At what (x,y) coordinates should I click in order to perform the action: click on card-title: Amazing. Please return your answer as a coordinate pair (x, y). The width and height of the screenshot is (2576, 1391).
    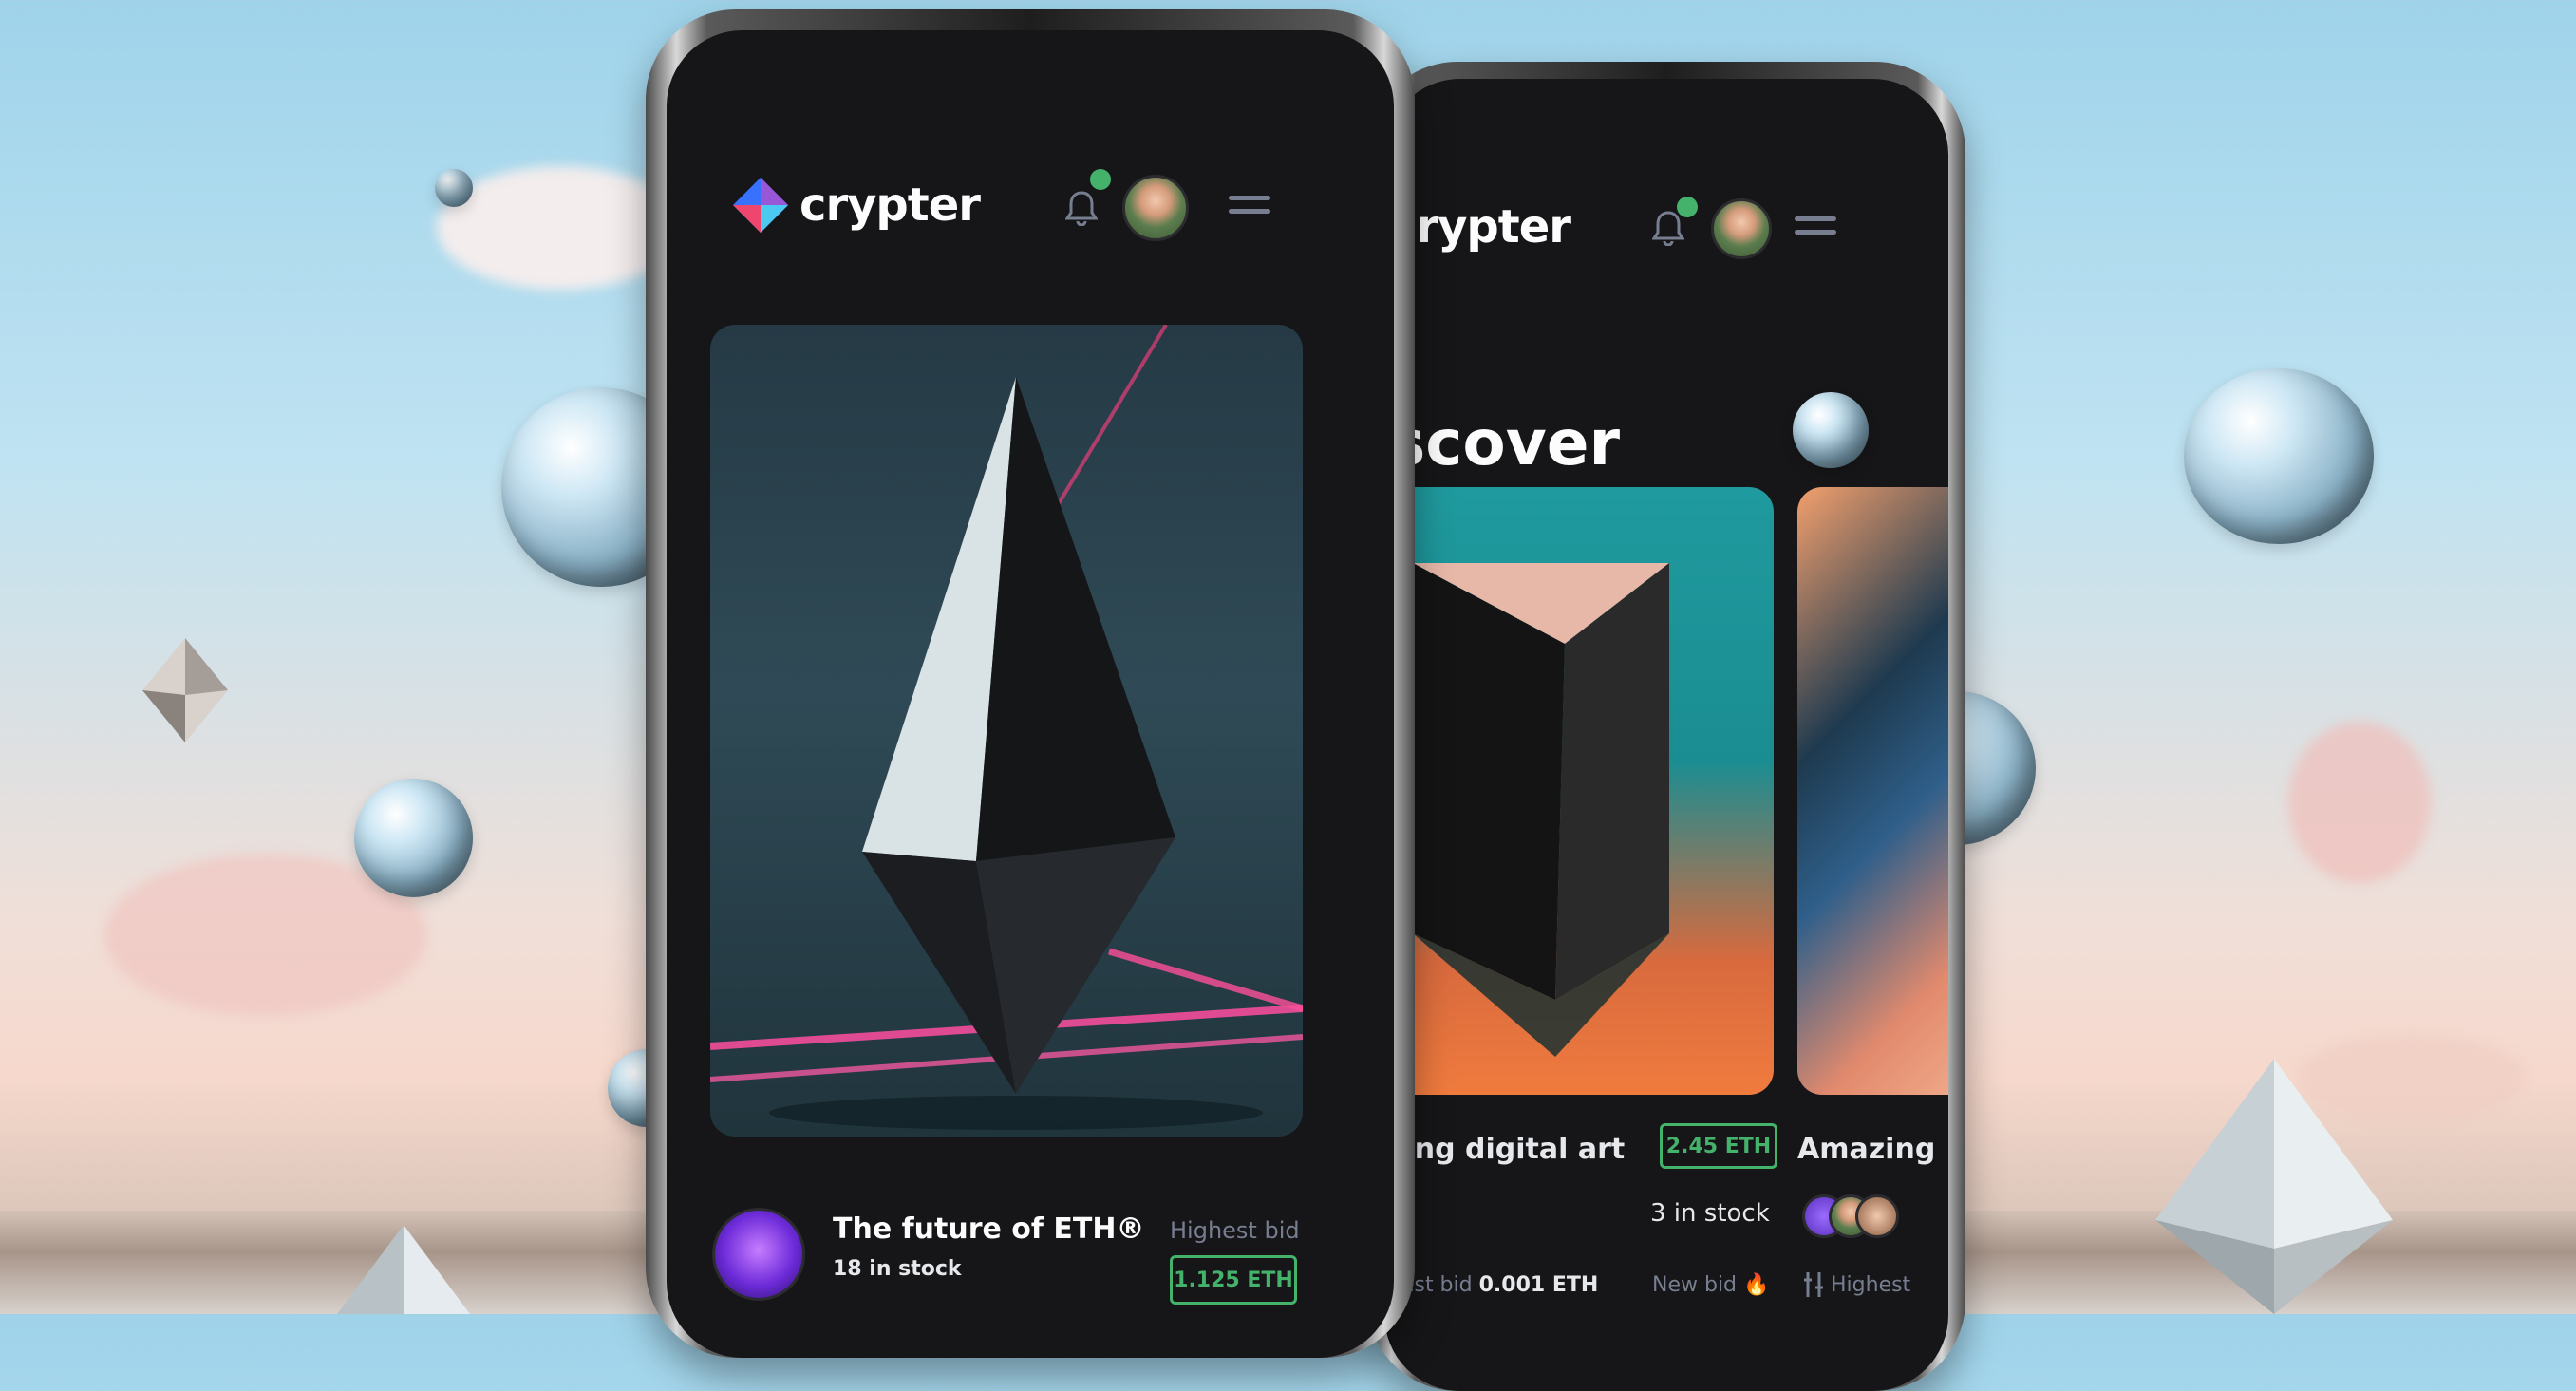
    Looking at the image, I should click on (1866, 1149).